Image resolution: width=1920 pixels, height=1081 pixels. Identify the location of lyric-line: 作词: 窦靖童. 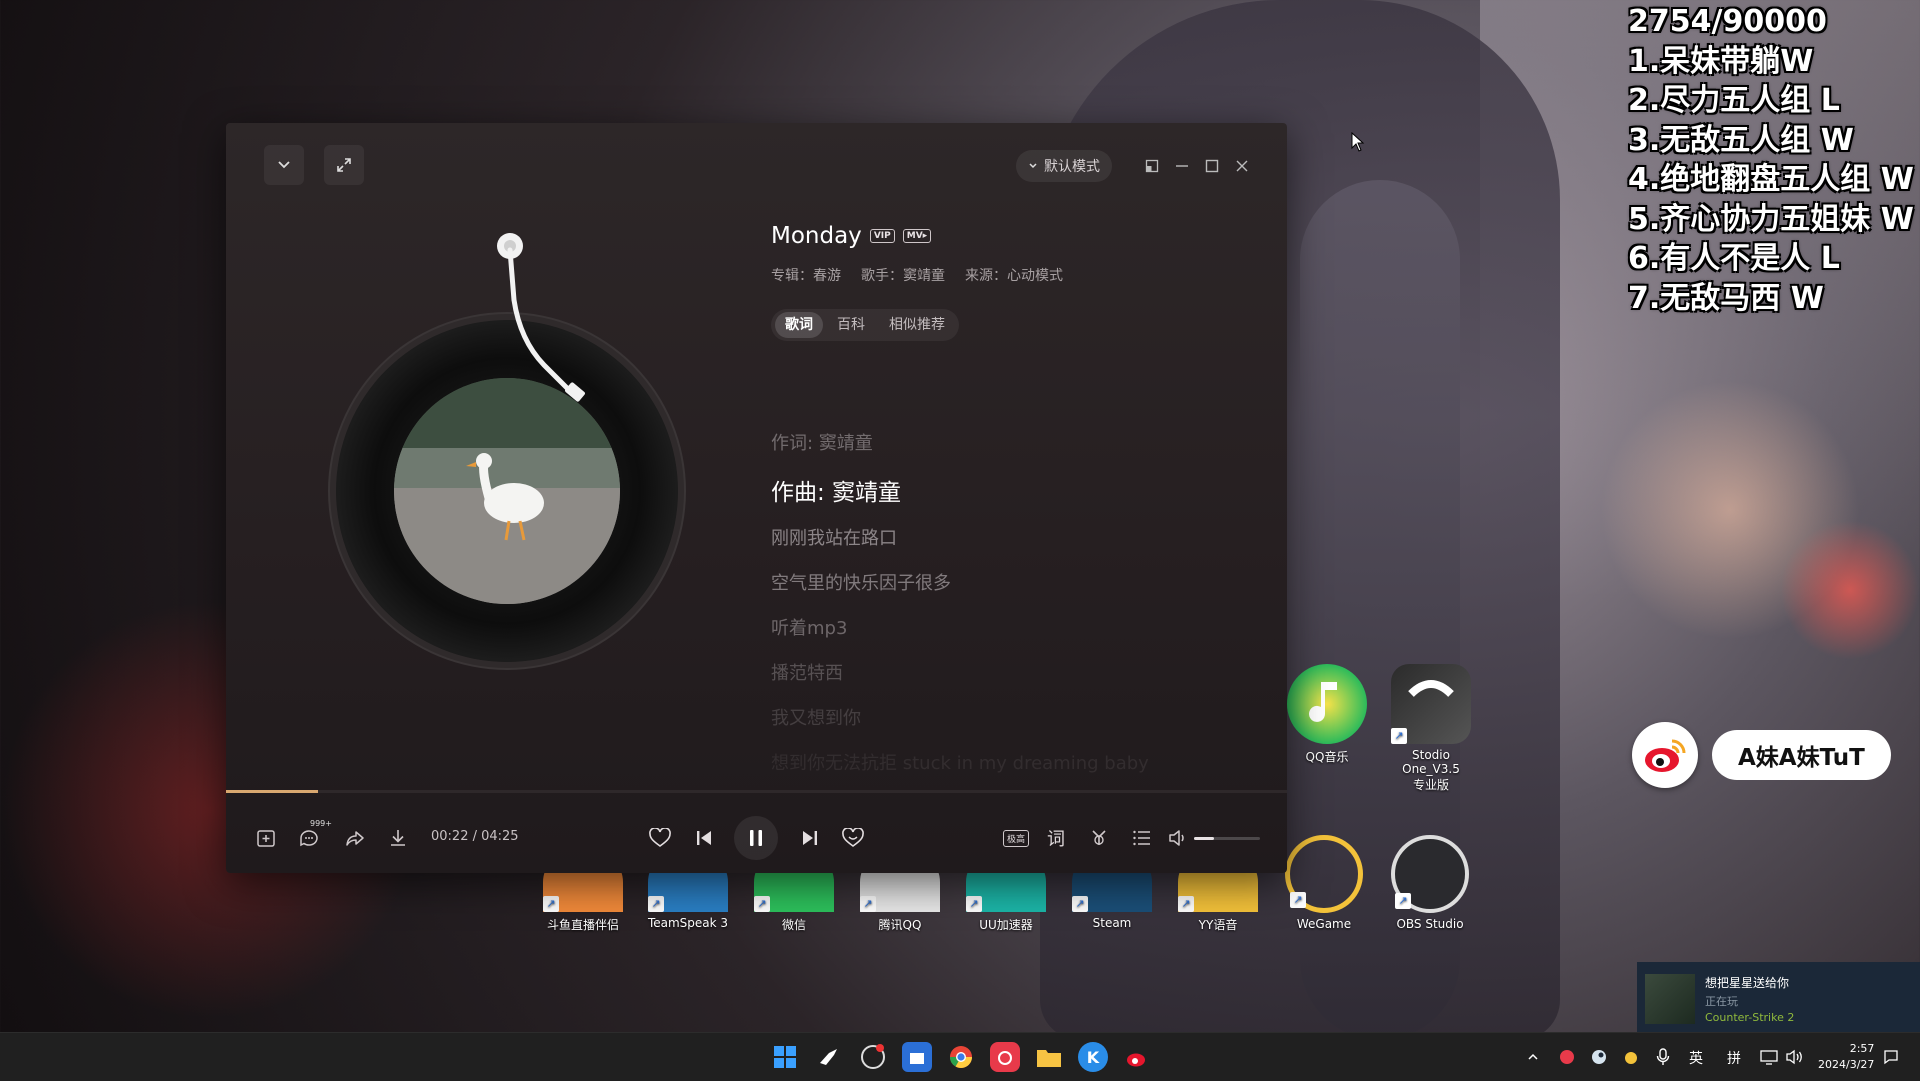
(822, 442).